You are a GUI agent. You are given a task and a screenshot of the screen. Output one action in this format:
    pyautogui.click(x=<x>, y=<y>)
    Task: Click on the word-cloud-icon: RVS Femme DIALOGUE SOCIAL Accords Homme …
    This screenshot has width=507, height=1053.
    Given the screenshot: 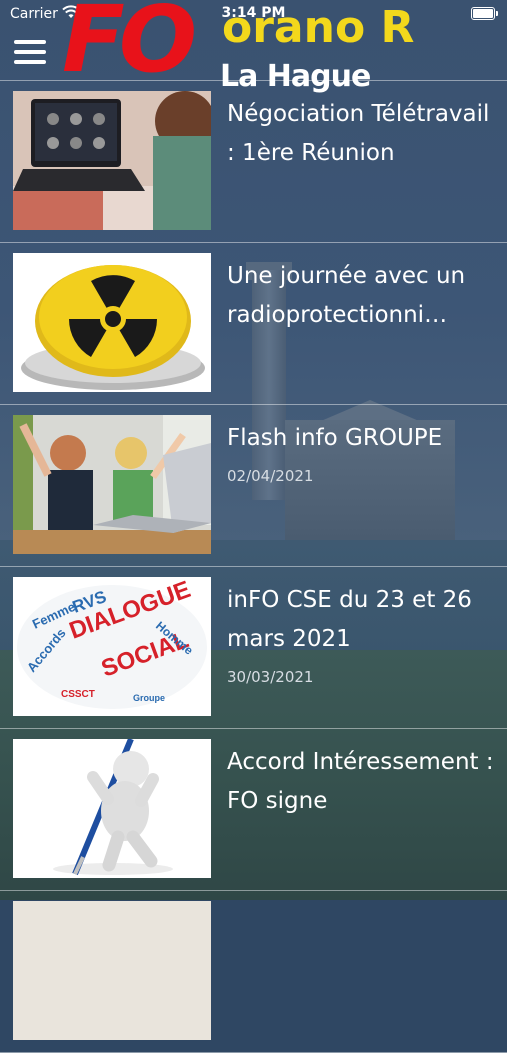 What is the action you would take?
    pyautogui.click(x=112, y=646)
    